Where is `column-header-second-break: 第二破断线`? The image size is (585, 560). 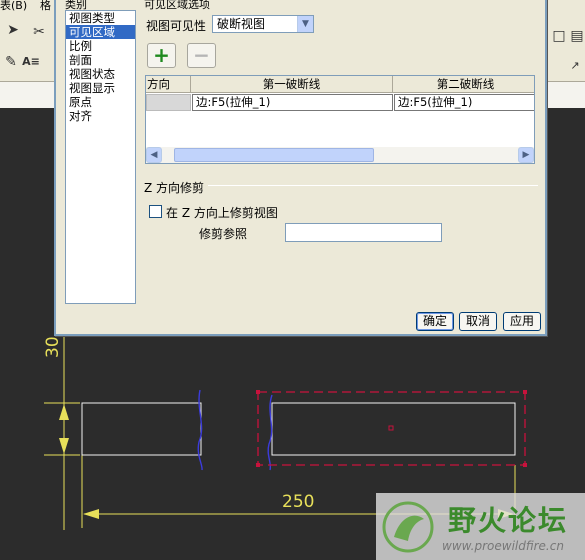 column-header-second-break: 第二破断线 is located at coordinates (463, 84).